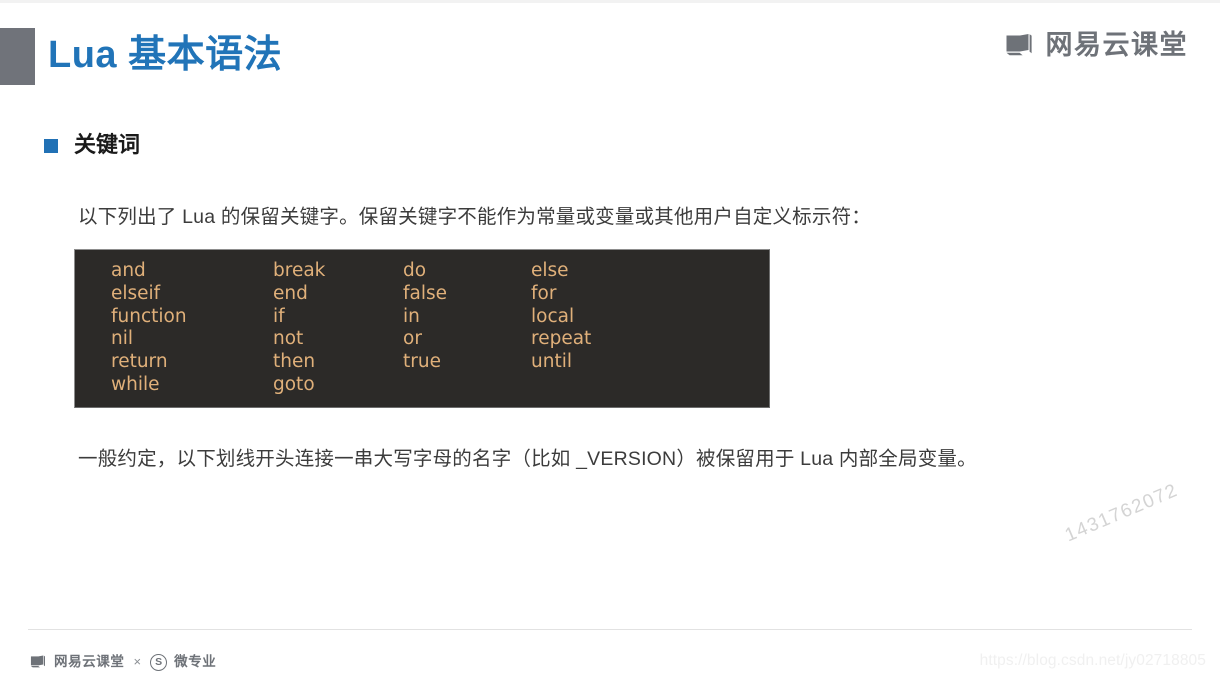 The width and height of the screenshot is (1220, 680). Describe the element at coordinates (51, 146) in the screenshot. I see `square-bullet-icon` at that location.